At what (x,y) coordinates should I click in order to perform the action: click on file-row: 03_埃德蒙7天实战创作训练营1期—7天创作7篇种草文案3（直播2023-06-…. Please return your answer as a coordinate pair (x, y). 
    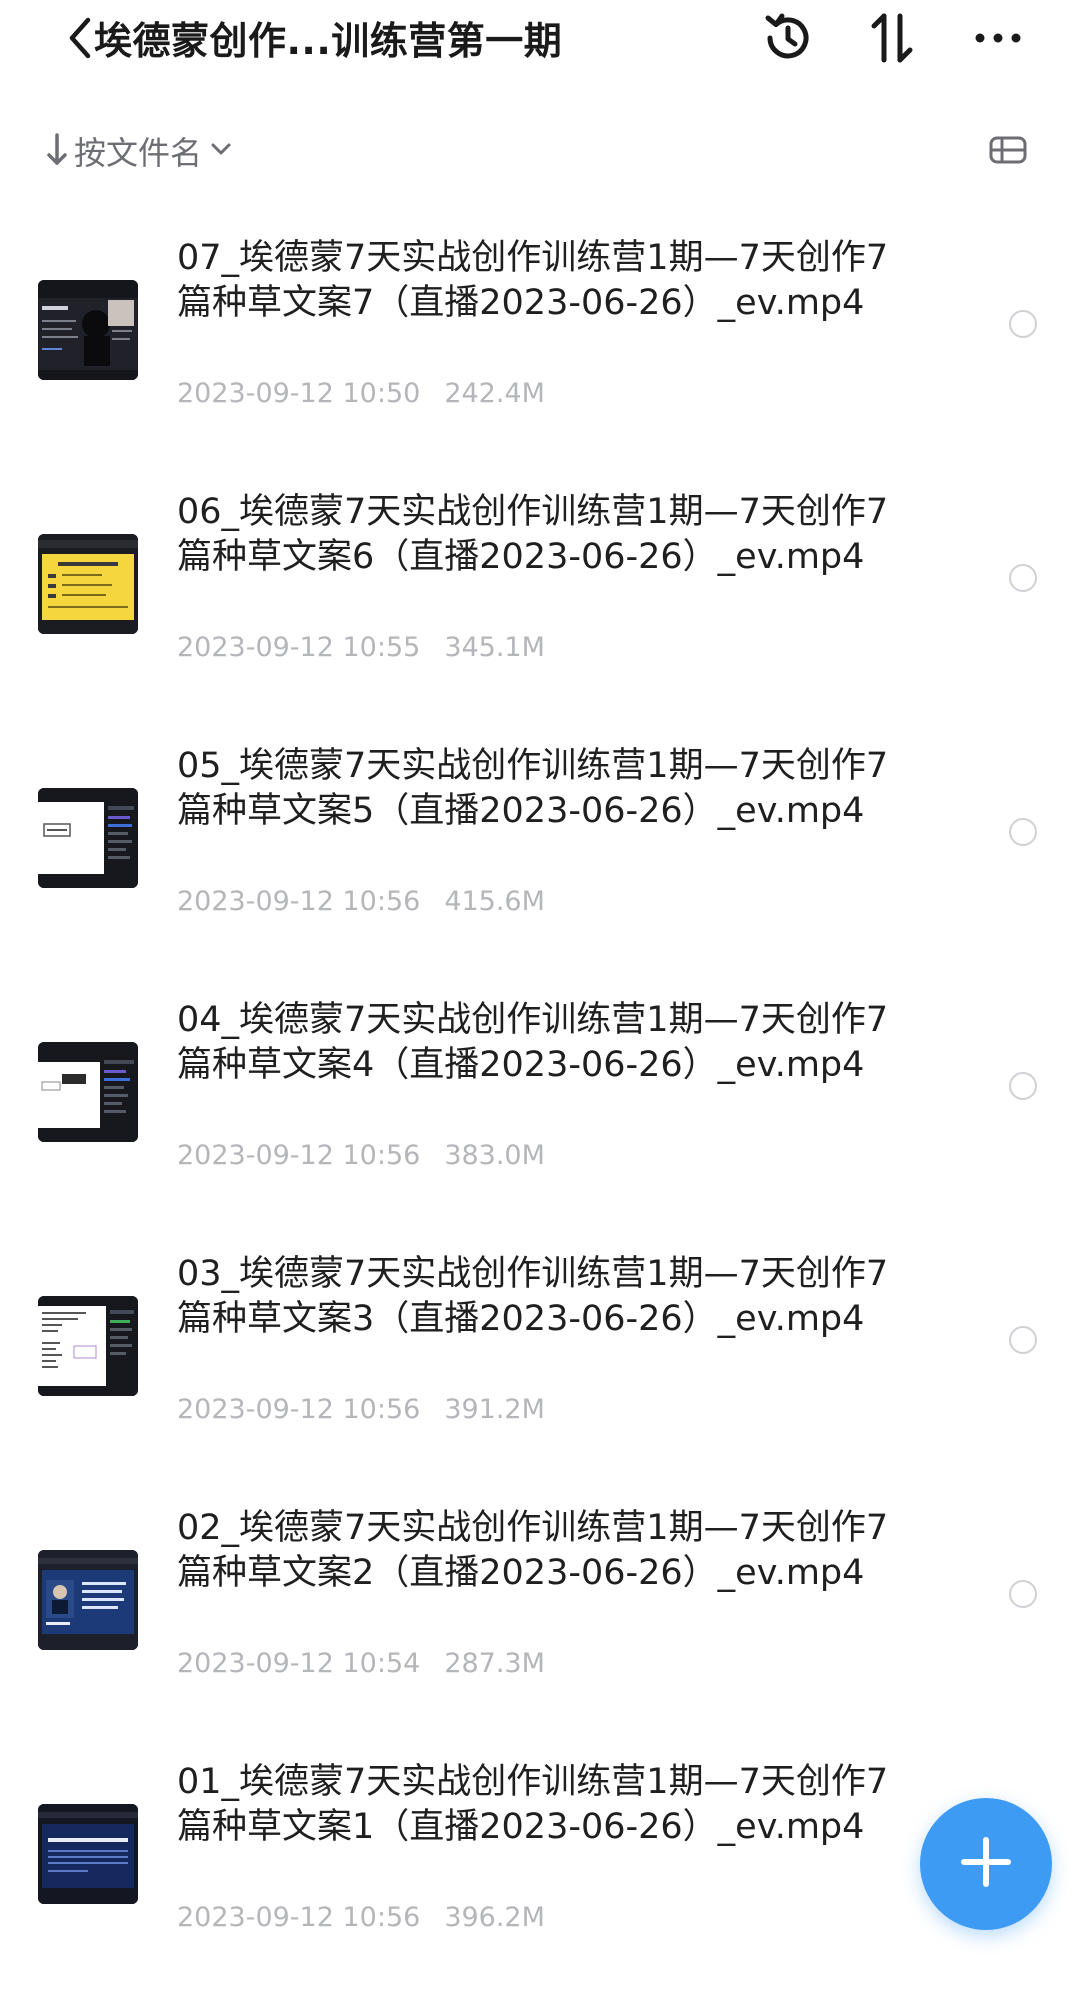
    Looking at the image, I should click on (540, 1357).